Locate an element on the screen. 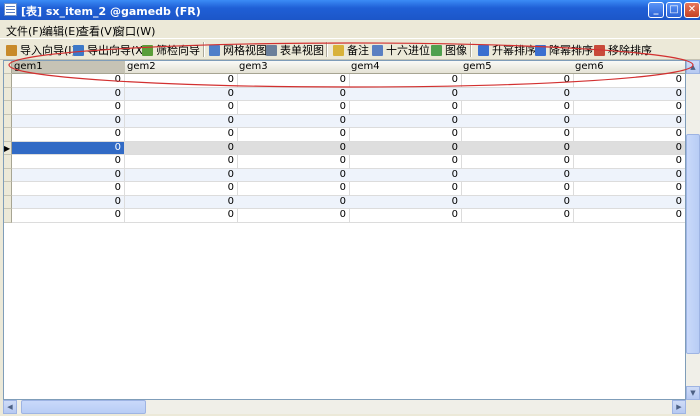  grid-view-button: 网格视图 is located at coordinates (238, 50).